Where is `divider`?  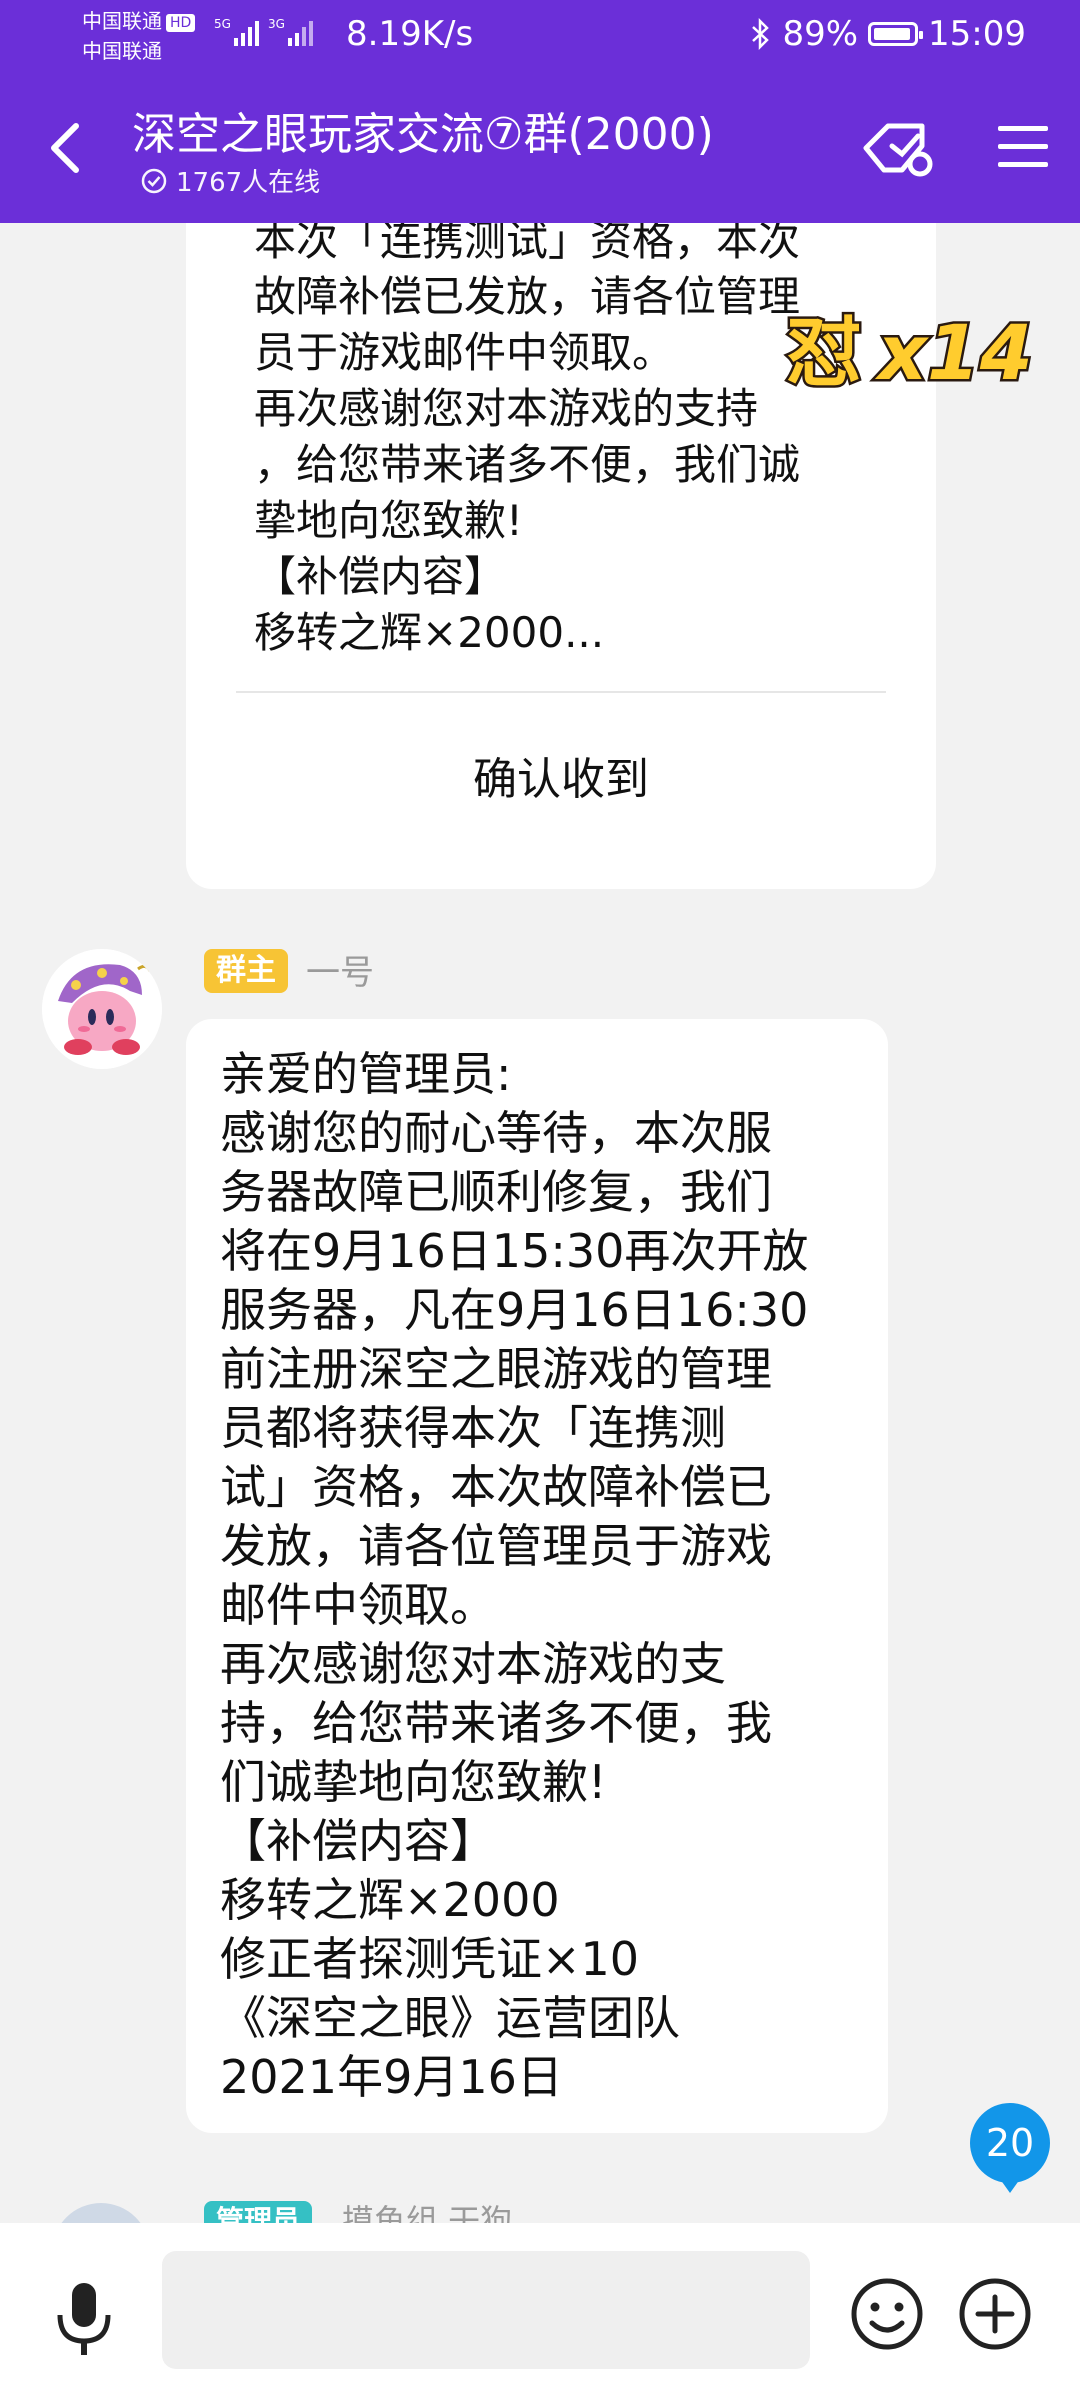
divider is located at coordinates (561, 692).